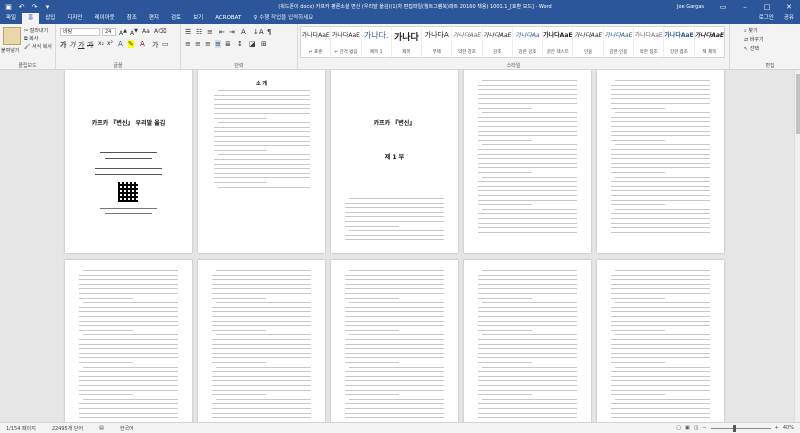  What do you see at coordinates (74, 18) in the screenshot?
I see `tab-design: 디자인` at bounding box center [74, 18].